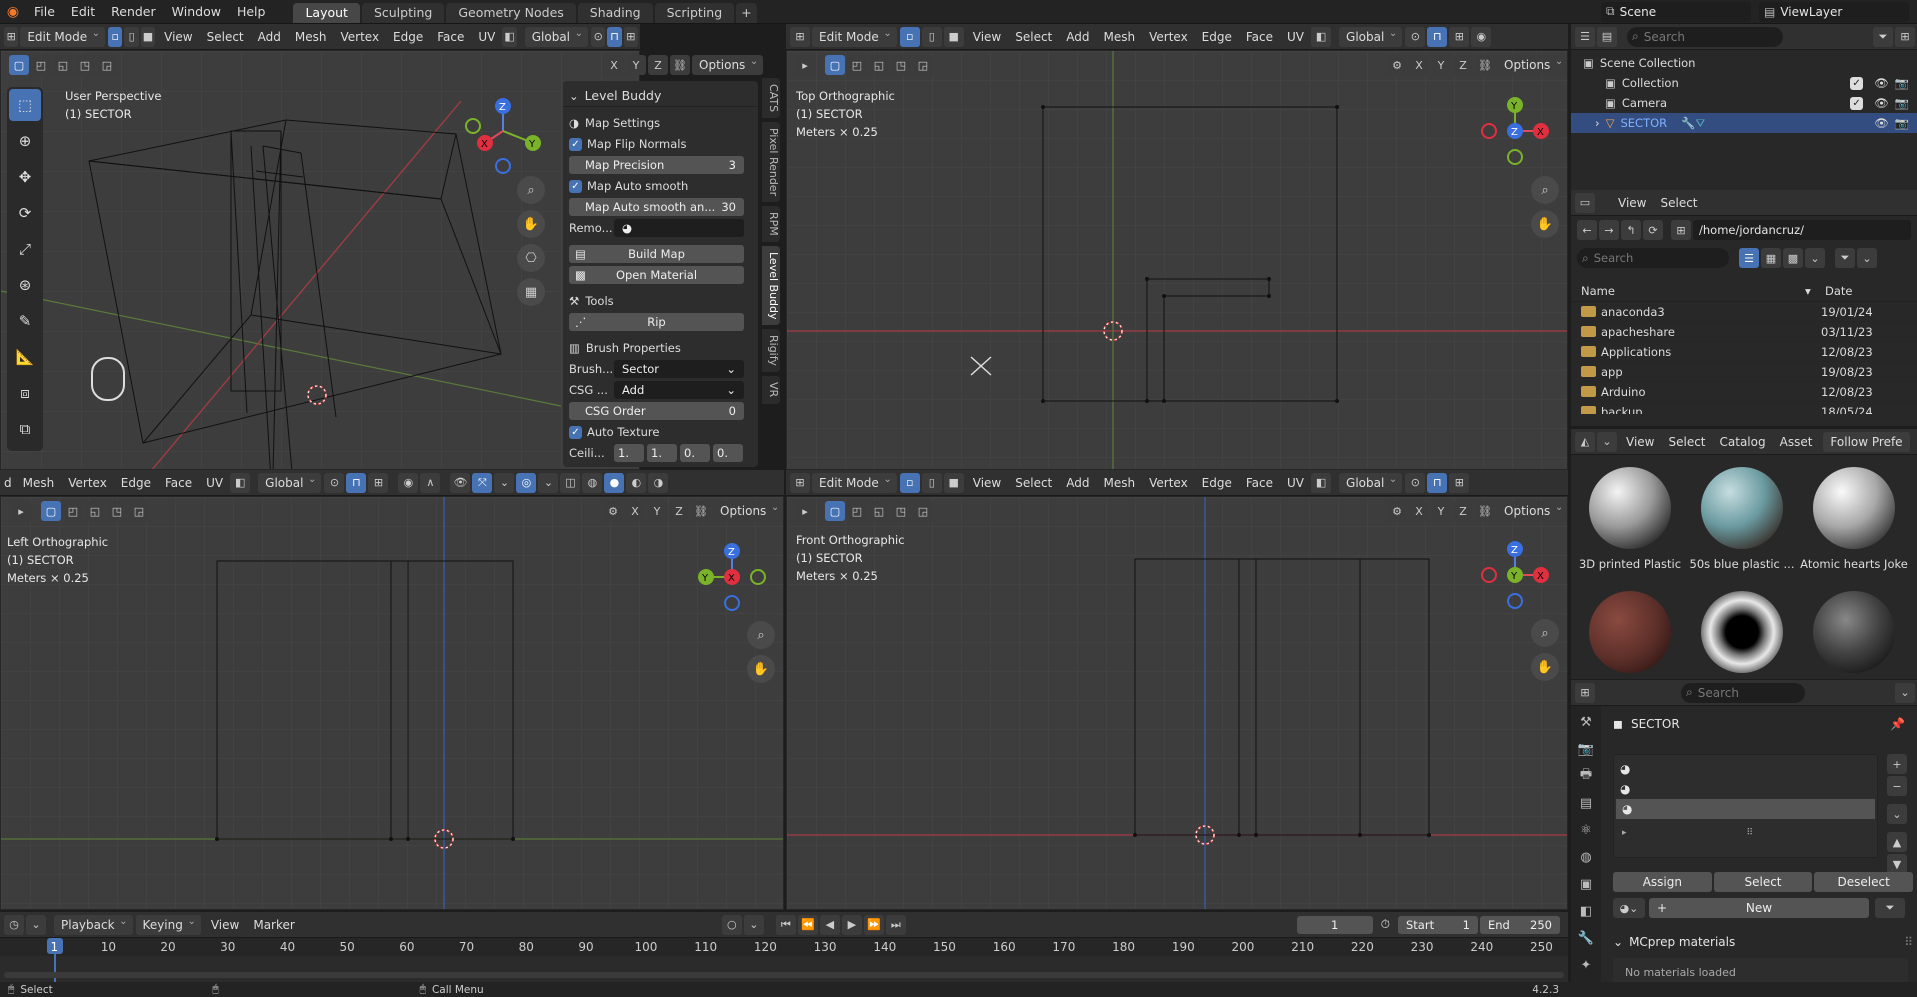 Image resolution: width=1917 pixels, height=997 pixels. Describe the element at coordinates (1857, 83) in the screenshot. I see `exclude-checkbox: ✓` at that location.